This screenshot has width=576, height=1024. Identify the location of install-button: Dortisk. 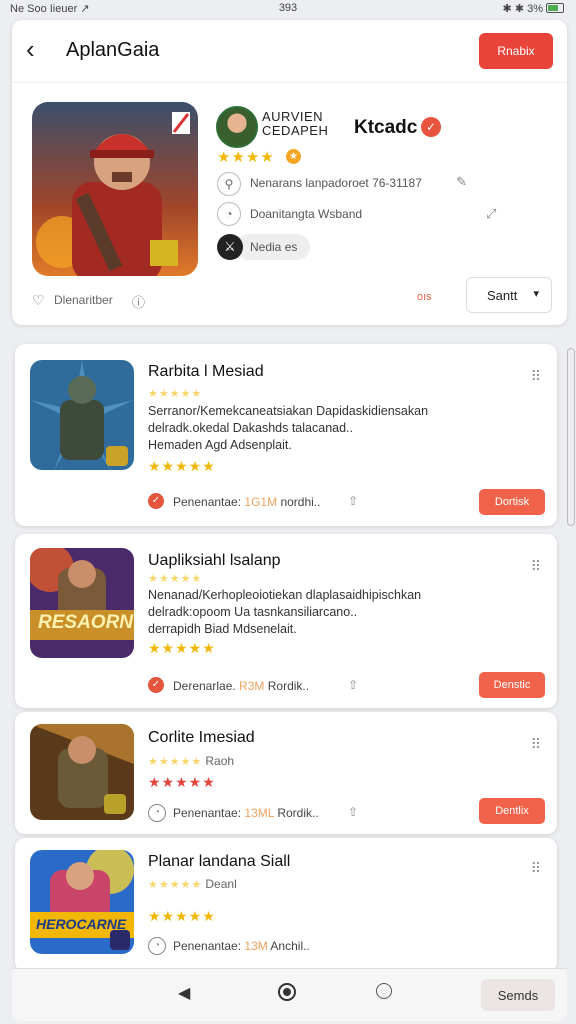
(512, 502).